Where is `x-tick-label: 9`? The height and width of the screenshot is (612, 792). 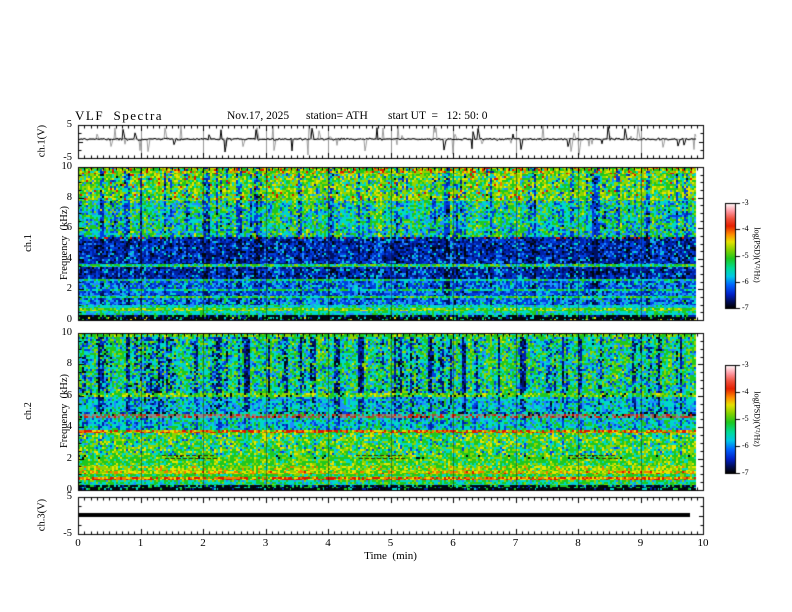 x-tick-label: 9 is located at coordinates (640, 543).